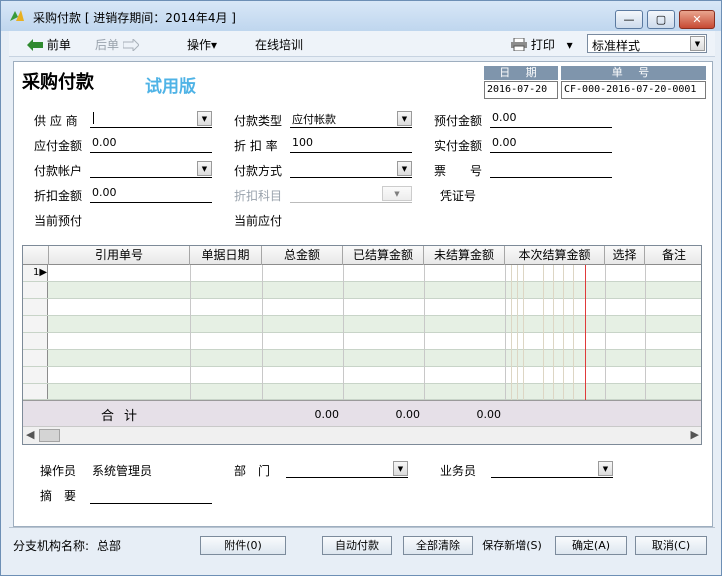  I want to click on operator-value: 系统管理员, so click(122, 471).